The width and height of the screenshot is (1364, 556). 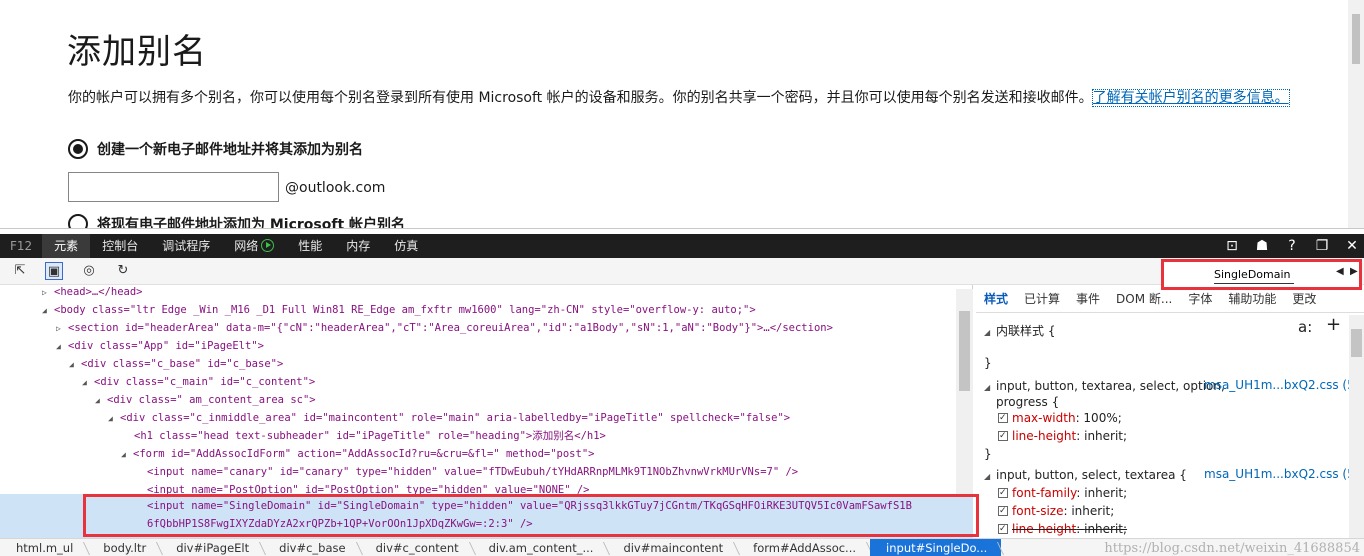 What do you see at coordinates (230, 150) in the screenshot?
I see `option-new-label: 创建一个新电子邮件地址并将其添加为别名` at bounding box center [230, 150].